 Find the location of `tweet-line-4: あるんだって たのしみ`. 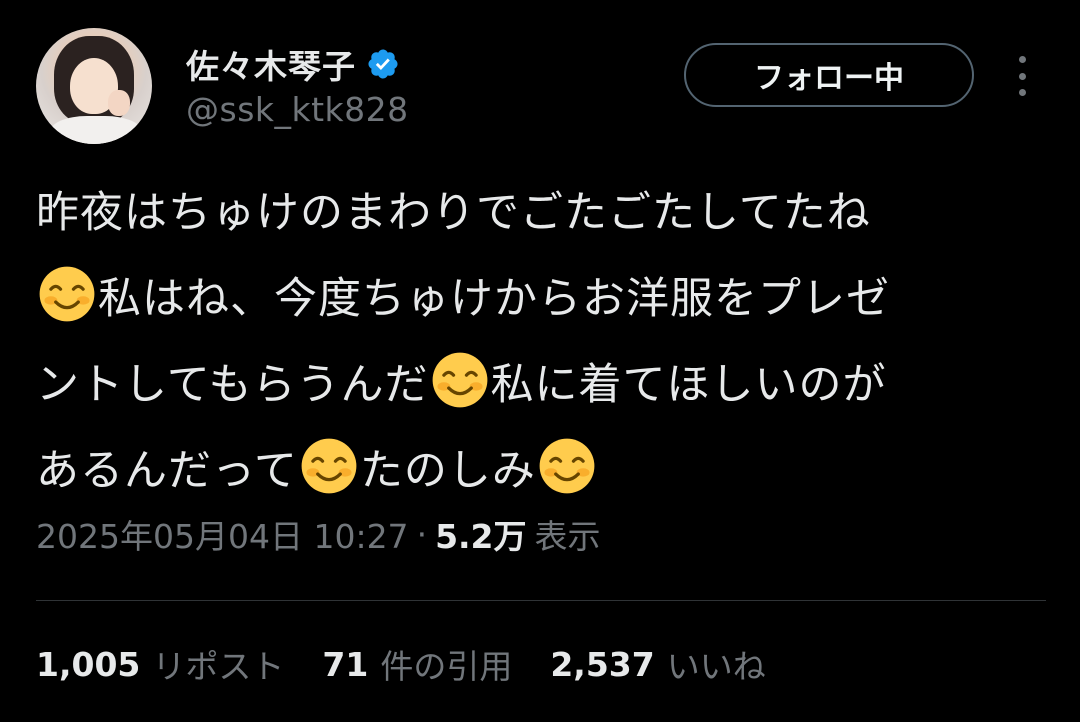

tweet-line-4: あるんだって たのしみ is located at coordinates (541, 471).